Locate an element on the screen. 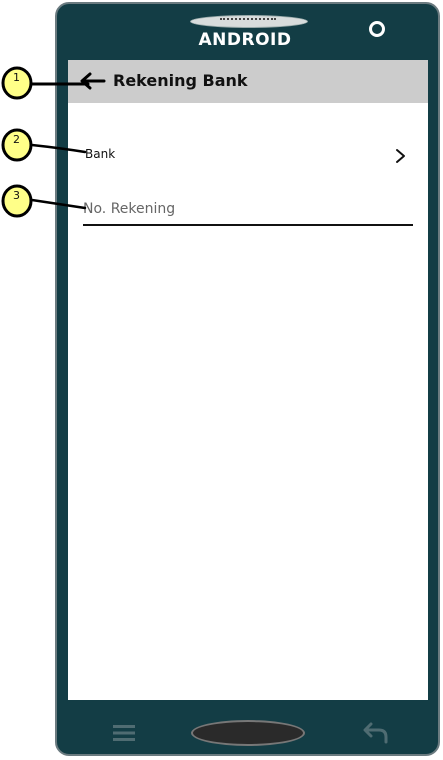 The height and width of the screenshot is (760, 443). app-bar: Rekening Bank is located at coordinates (248, 81).